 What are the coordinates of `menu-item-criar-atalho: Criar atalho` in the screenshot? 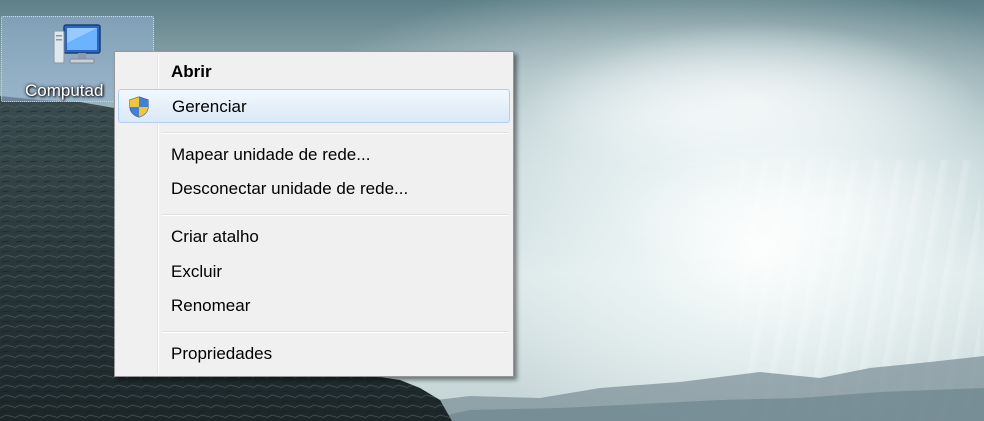 It's located at (314, 237).